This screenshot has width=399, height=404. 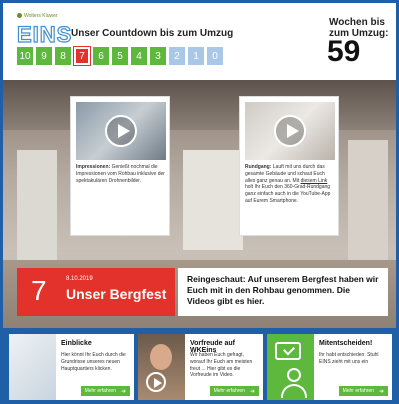 I want to click on rundgang-title: Rundgang:, so click(x=258, y=167).